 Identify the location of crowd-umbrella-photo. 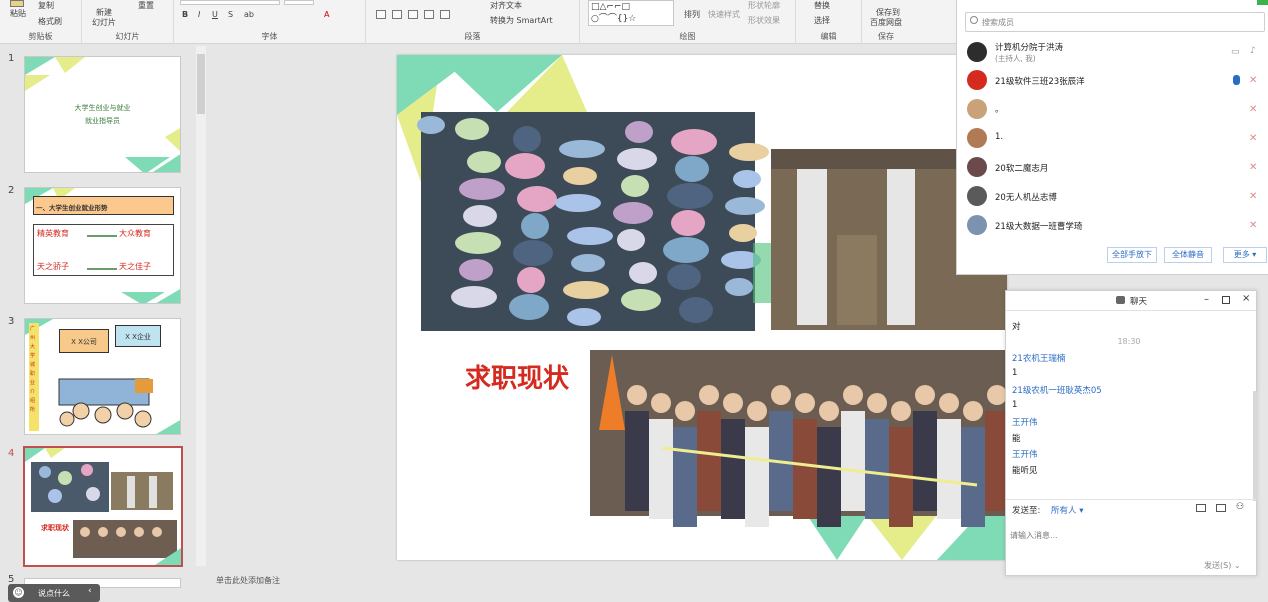
(593, 221).